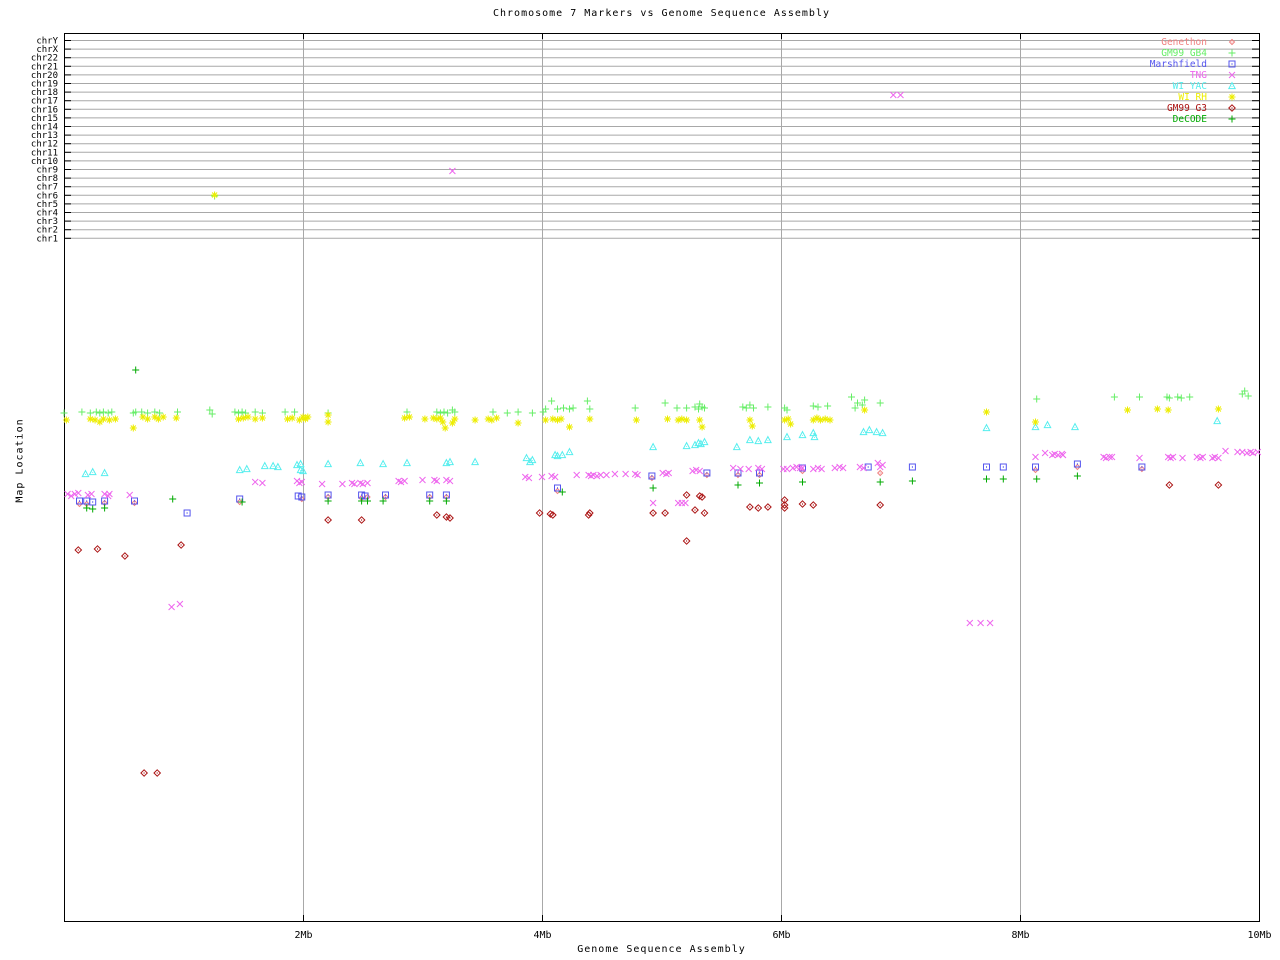 The width and height of the screenshot is (1280, 960). I want to click on series-wi-yac, so click(651, 447).